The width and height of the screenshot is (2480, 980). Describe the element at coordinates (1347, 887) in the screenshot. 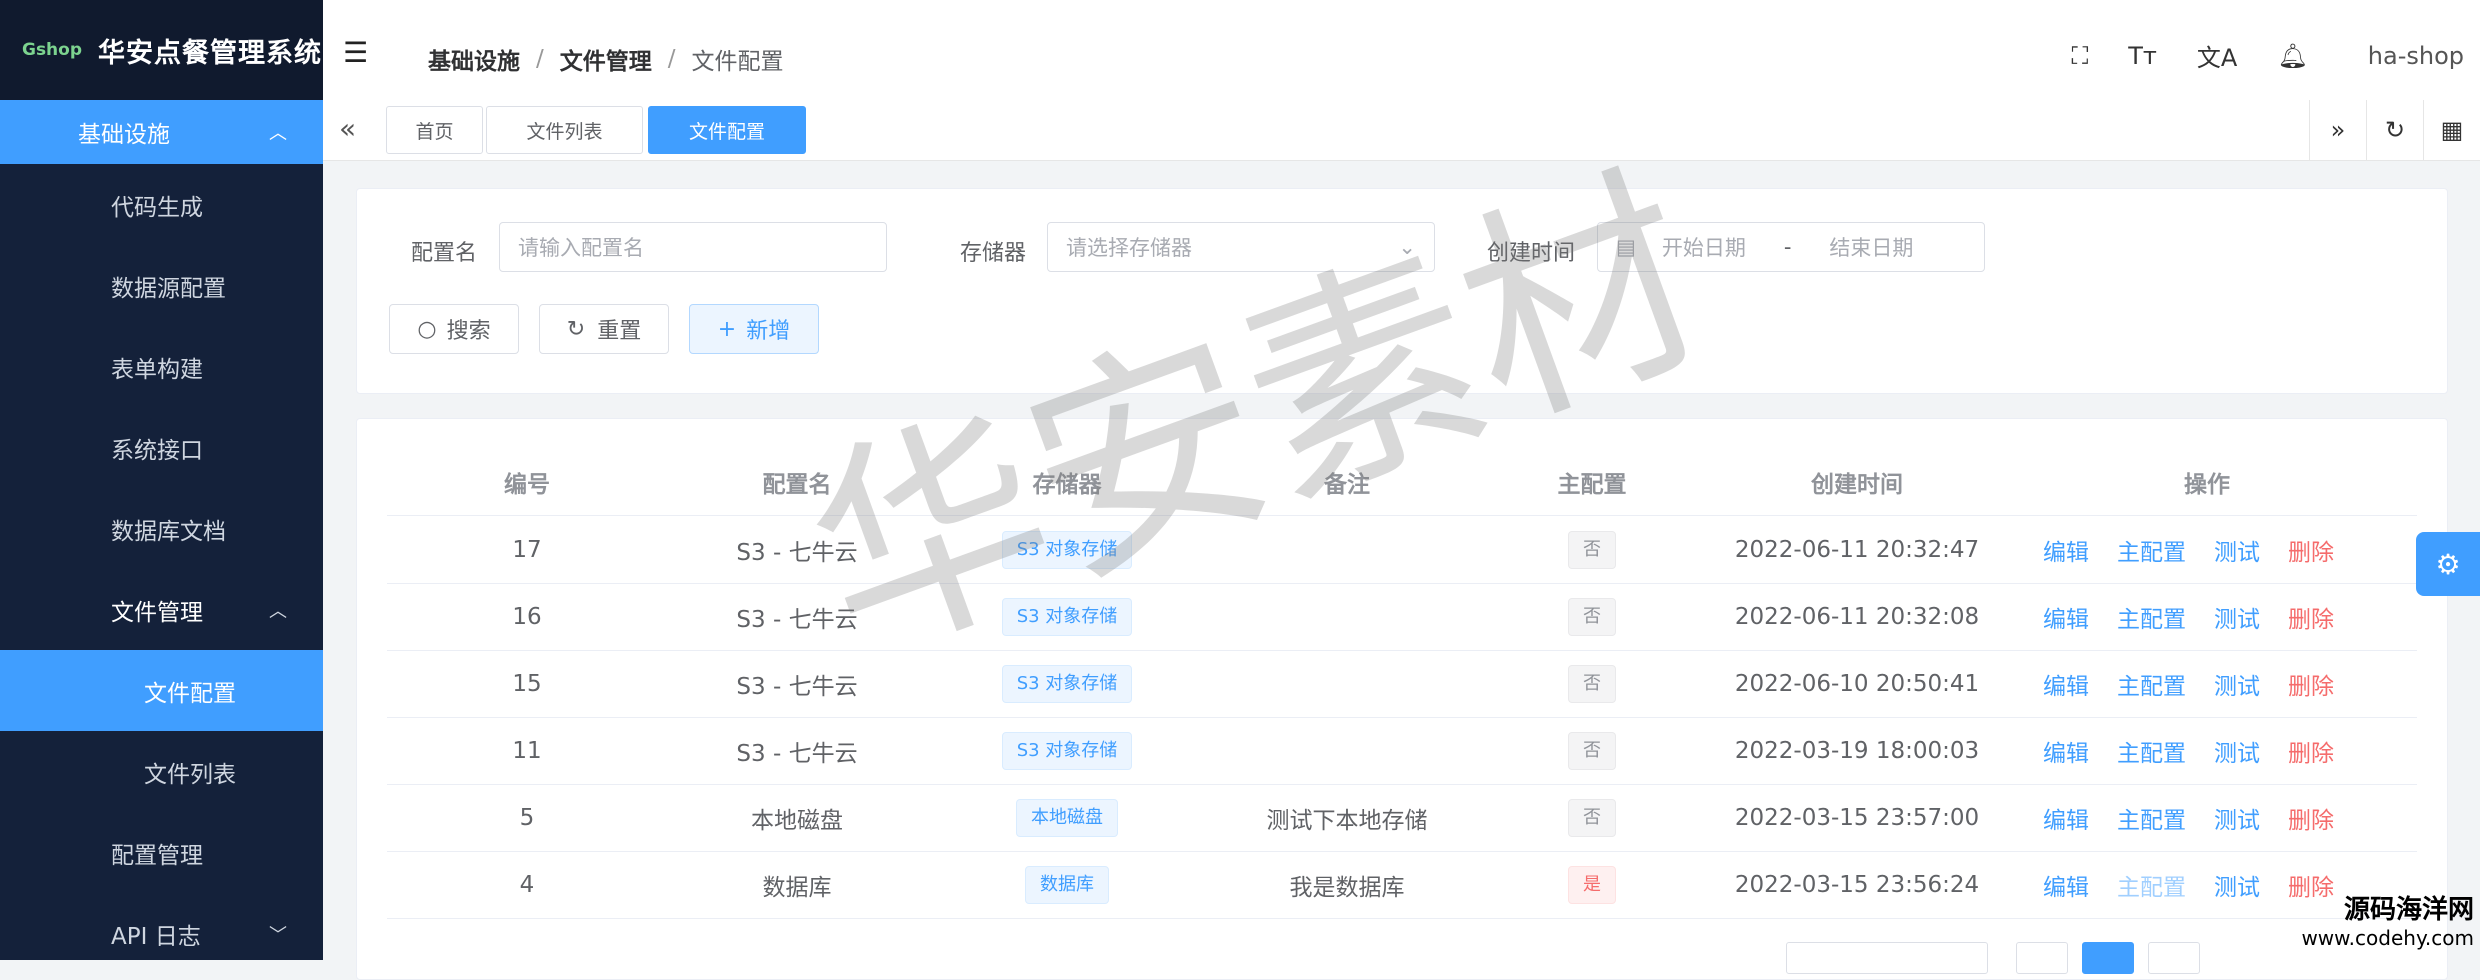

I see `cell-remark: 我是数据库` at that location.